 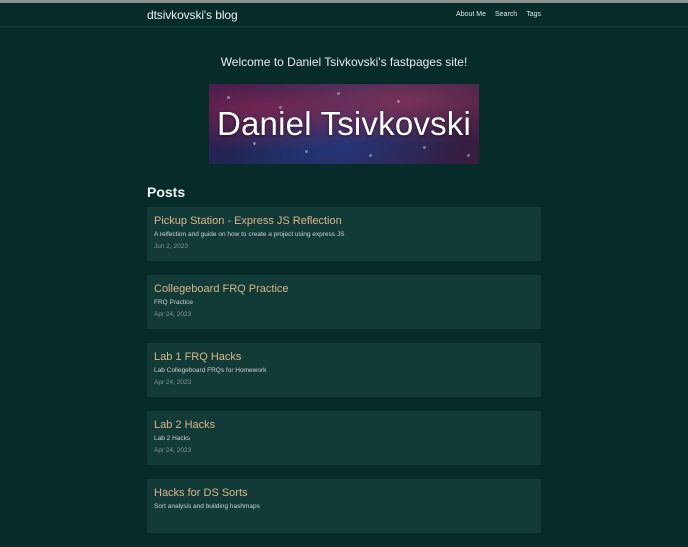 I want to click on nav-tags: Tags, so click(x=533, y=14).